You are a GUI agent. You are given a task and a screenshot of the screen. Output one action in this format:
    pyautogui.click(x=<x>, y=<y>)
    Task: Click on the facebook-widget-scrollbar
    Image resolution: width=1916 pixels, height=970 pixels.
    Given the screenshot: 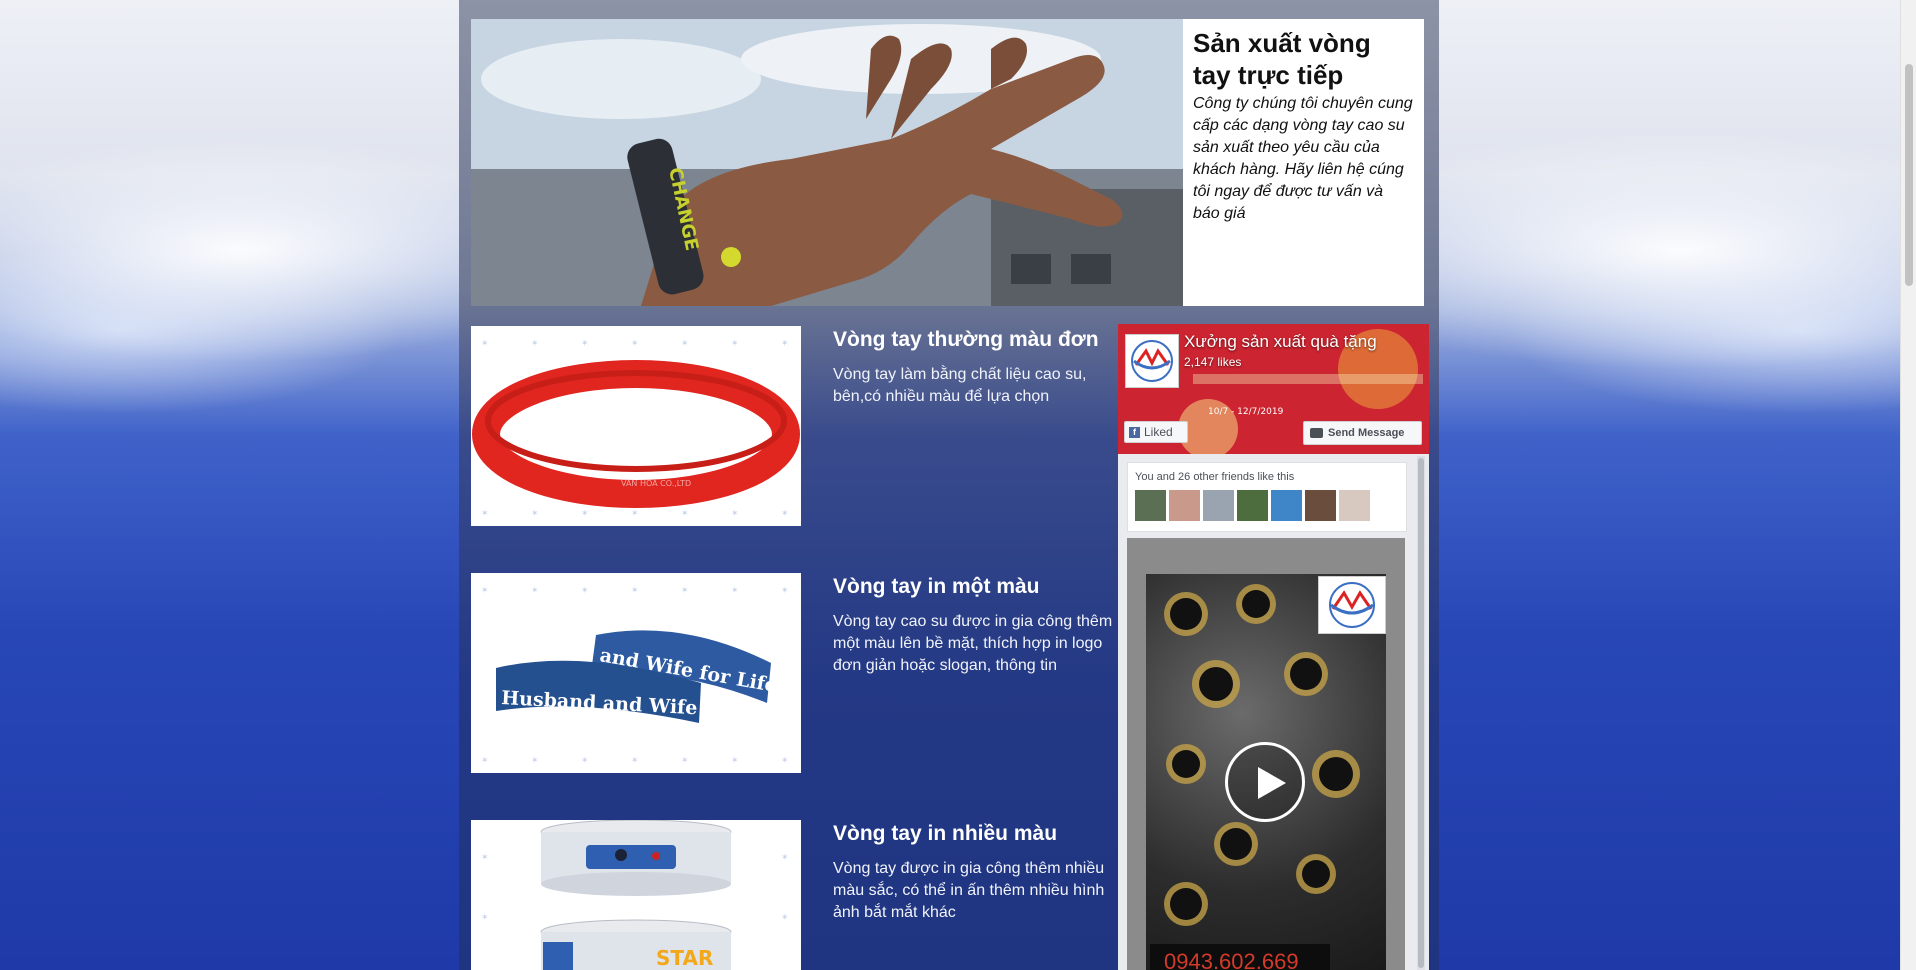 What is the action you would take?
    pyautogui.click(x=1421, y=713)
    